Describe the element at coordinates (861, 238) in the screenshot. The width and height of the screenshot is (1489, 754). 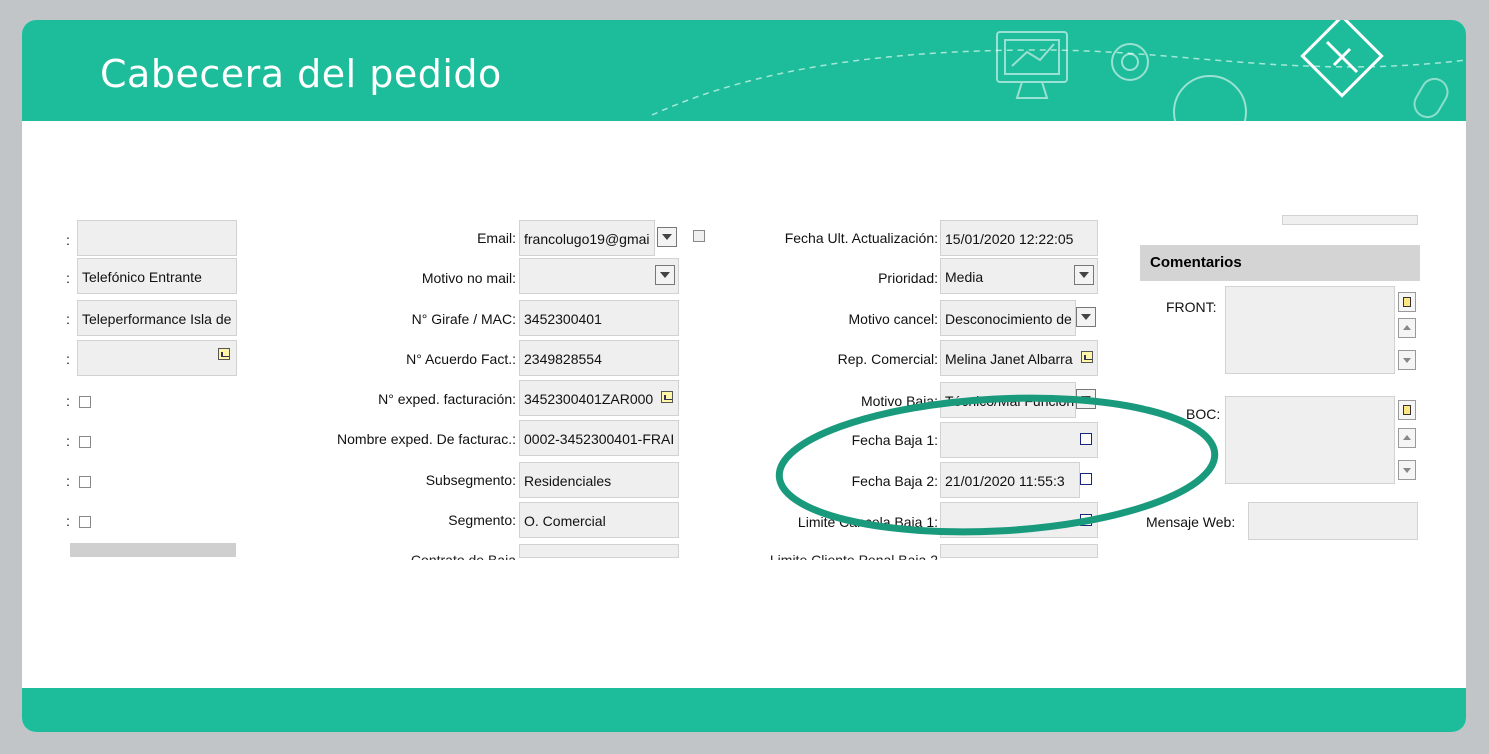
I see `fecha-ult-label: Fecha Ult. Actualización:` at that location.